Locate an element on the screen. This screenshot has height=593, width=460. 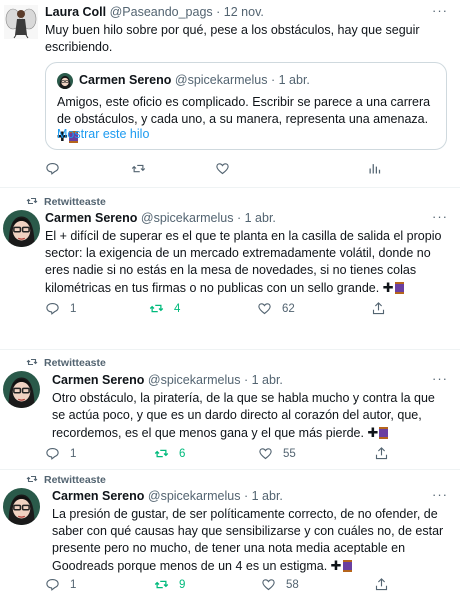
retweet-count: 9 is located at coordinates (182, 584).